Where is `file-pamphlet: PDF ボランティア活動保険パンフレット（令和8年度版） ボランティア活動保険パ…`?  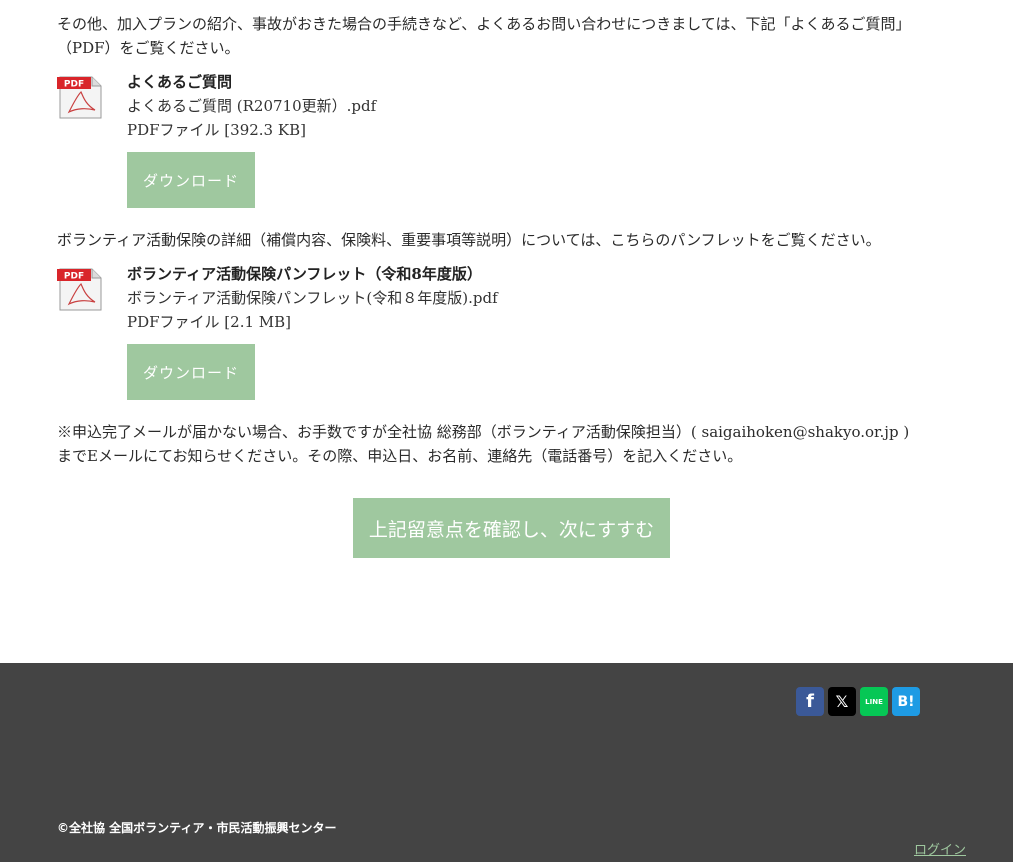
file-pamphlet: PDF ボランティア活動保険パンフレット（令和8年度版） ボランティア活動保険パ… is located at coordinates (512, 332).